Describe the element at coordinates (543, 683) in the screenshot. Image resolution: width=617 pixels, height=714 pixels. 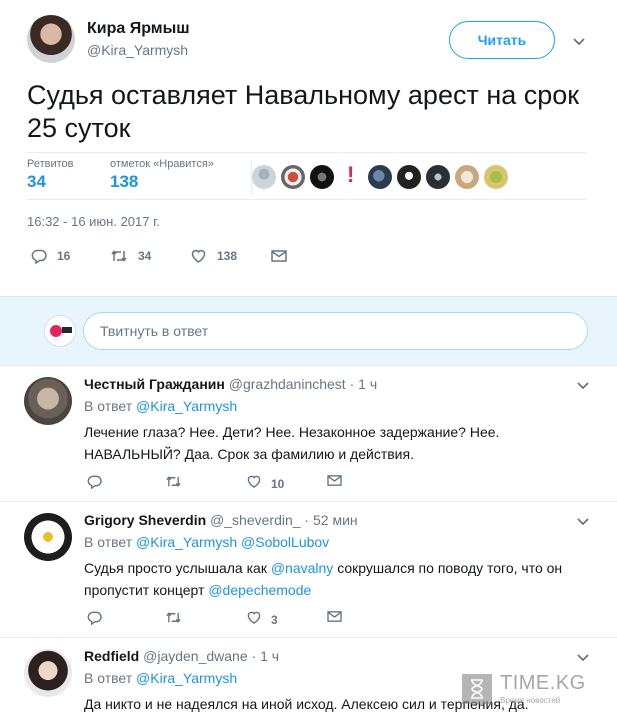
I see `watermark-title: TIME.KG` at that location.